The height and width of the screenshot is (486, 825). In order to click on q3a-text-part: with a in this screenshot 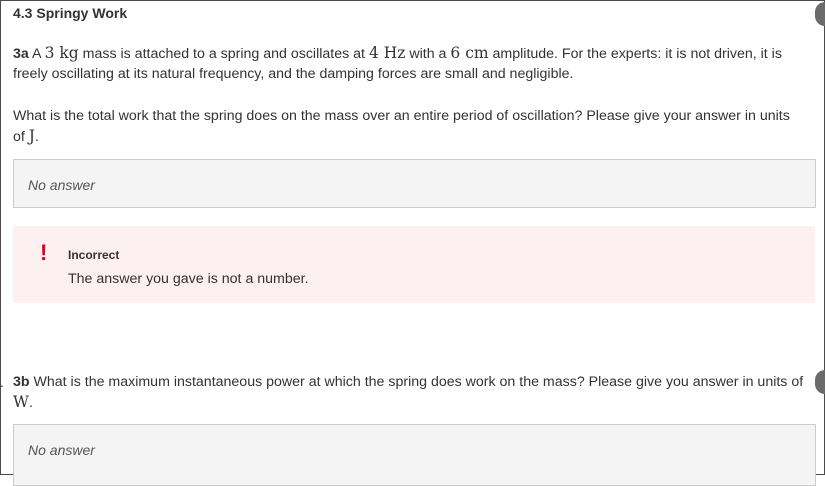, I will do `click(428, 54)`.